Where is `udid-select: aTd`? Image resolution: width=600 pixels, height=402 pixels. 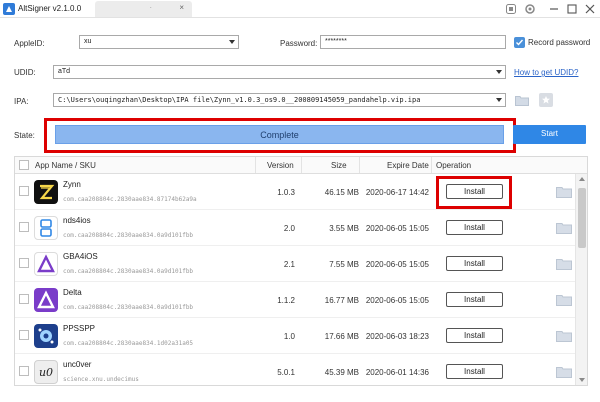 udid-select: aTd is located at coordinates (279, 72).